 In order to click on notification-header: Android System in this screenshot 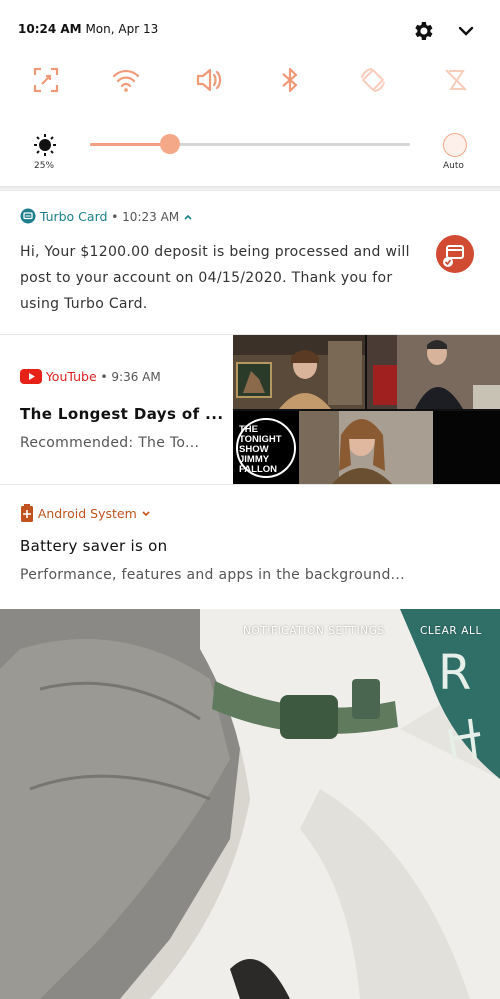, I will do `click(85, 513)`.